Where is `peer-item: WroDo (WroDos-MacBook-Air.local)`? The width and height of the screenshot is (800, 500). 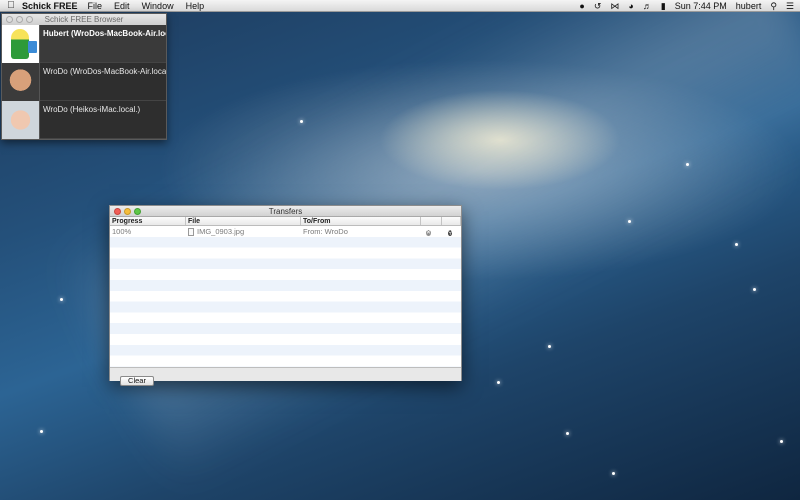
peer-item: WroDo (WroDos-MacBook-Air.local) is located at coordinates (84, 82).